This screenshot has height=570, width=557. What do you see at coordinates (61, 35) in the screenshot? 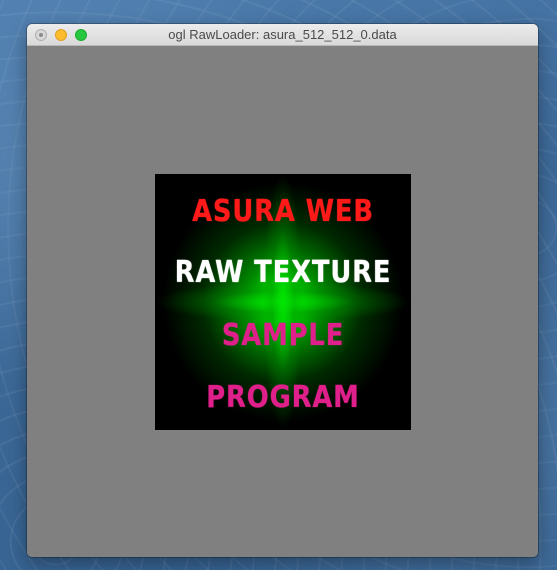
I see `minimize-button` at bounding box center [61, 35].